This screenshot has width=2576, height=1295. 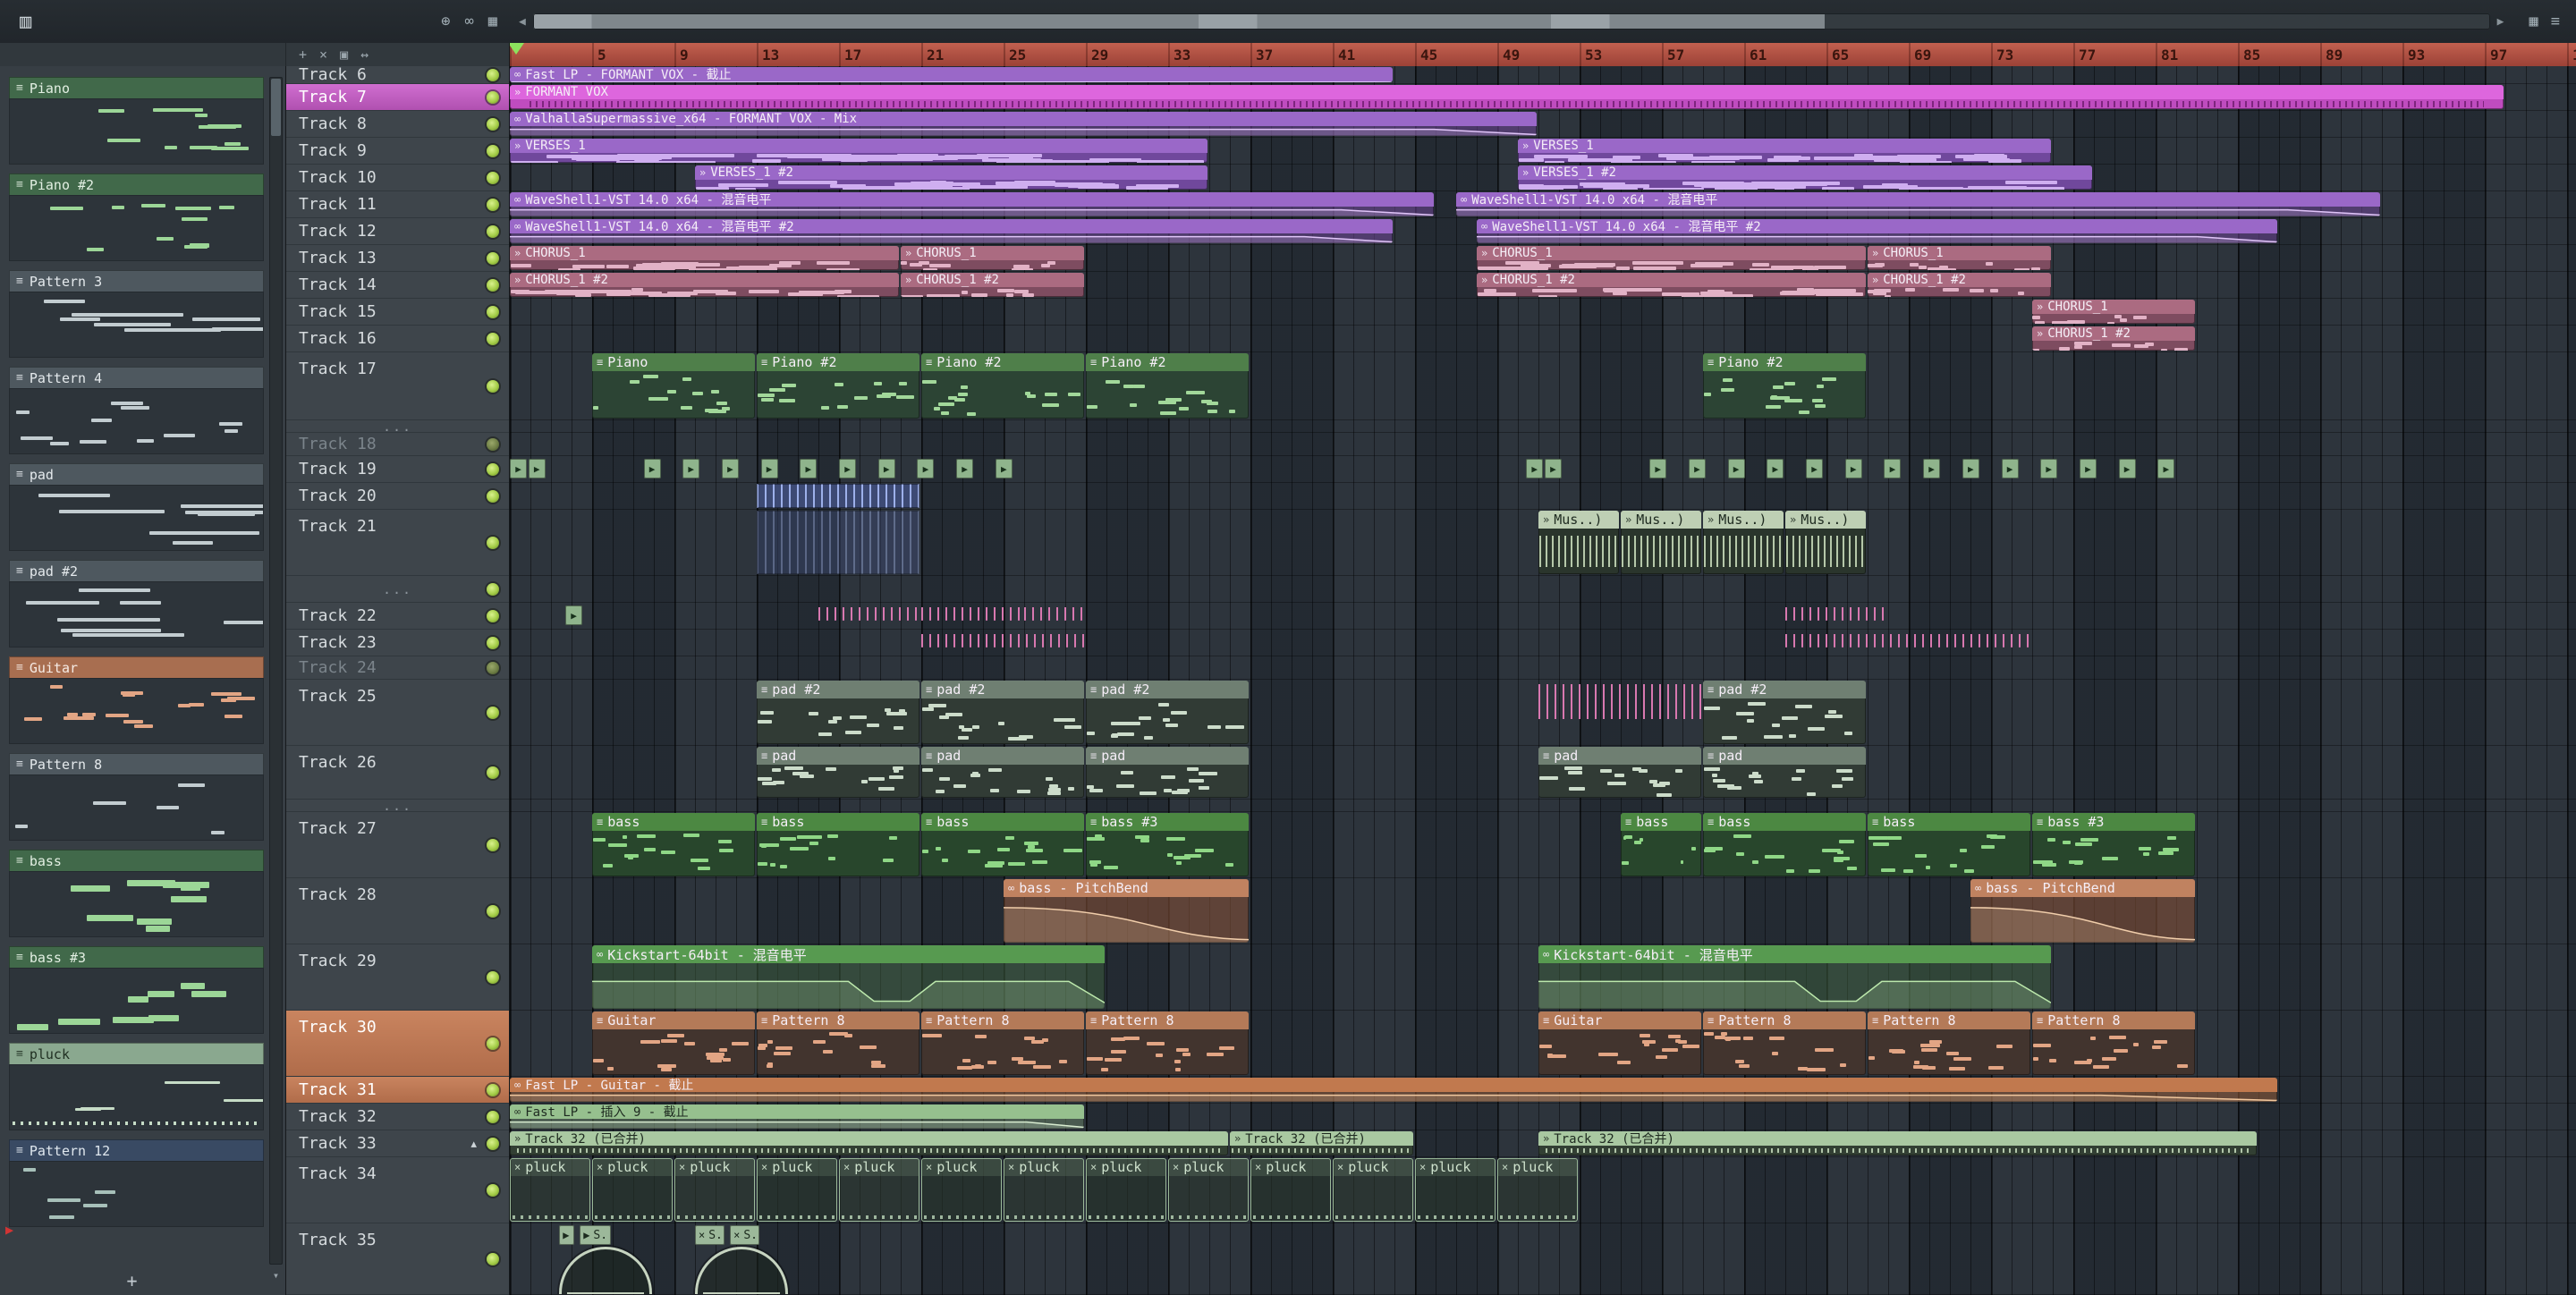 What do you see at coordinates (1543, 1090) in the screenshot?
I see `playlist-row-track-31: ∞ Fast LP - Guitar - 截止` at bounding box center [1543, 1090].